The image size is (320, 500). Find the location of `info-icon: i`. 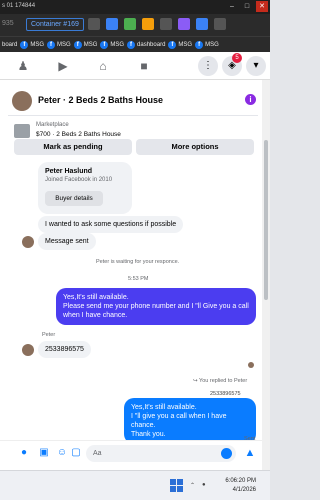

info-icon: i is located at coordinates (250, 99).